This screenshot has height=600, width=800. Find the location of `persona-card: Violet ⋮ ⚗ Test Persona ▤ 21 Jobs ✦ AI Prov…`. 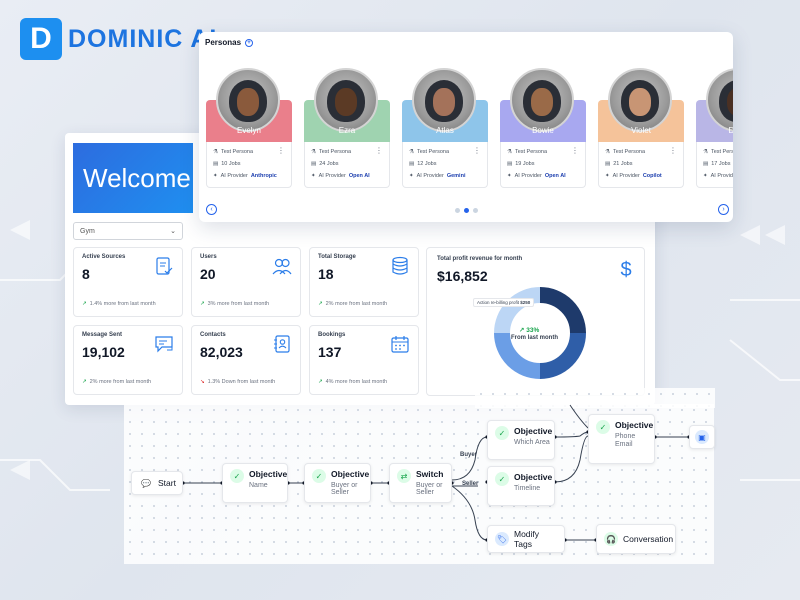

persona-card: Violet ⋮ ⚗ Test Persona ▤ 21 Jobs ✦ AI Prov… is located at coordinates (641, 128).